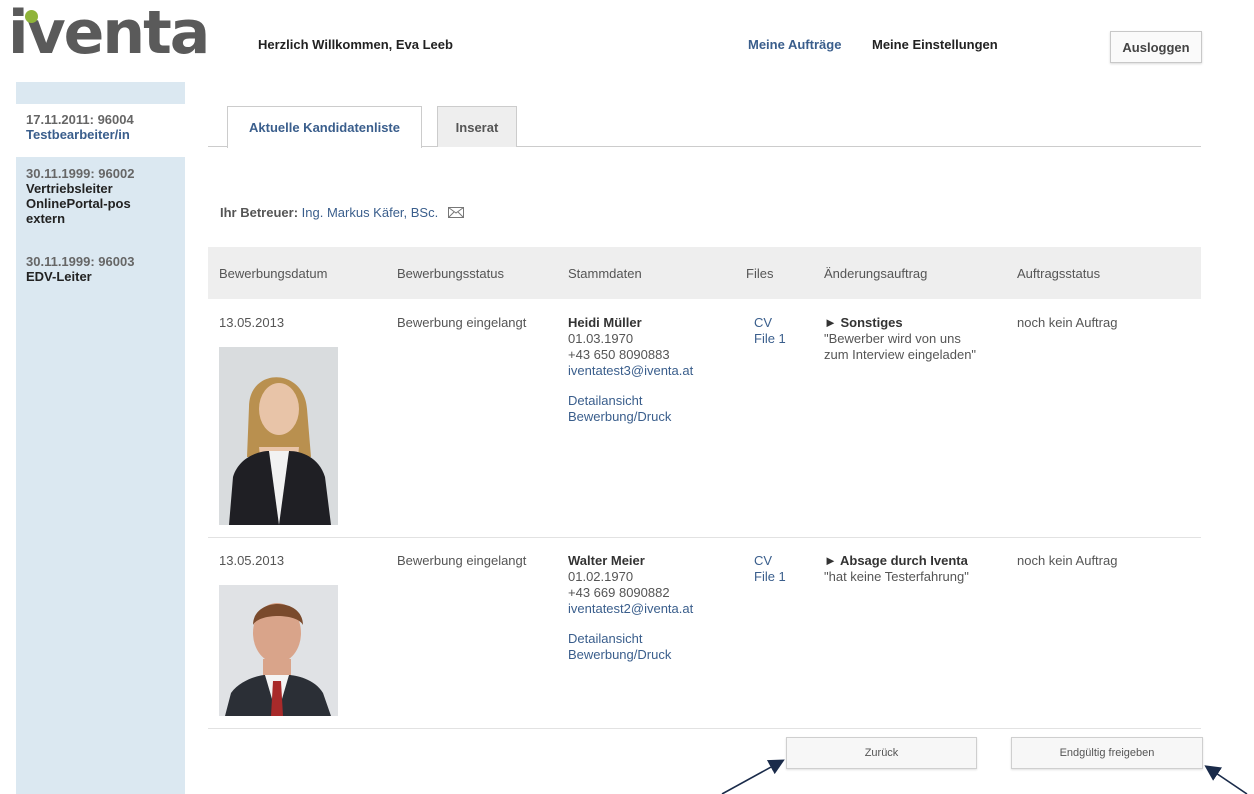  I want to click on candidate-email-link: iventatest2@iventa.at, so click(630, 609).